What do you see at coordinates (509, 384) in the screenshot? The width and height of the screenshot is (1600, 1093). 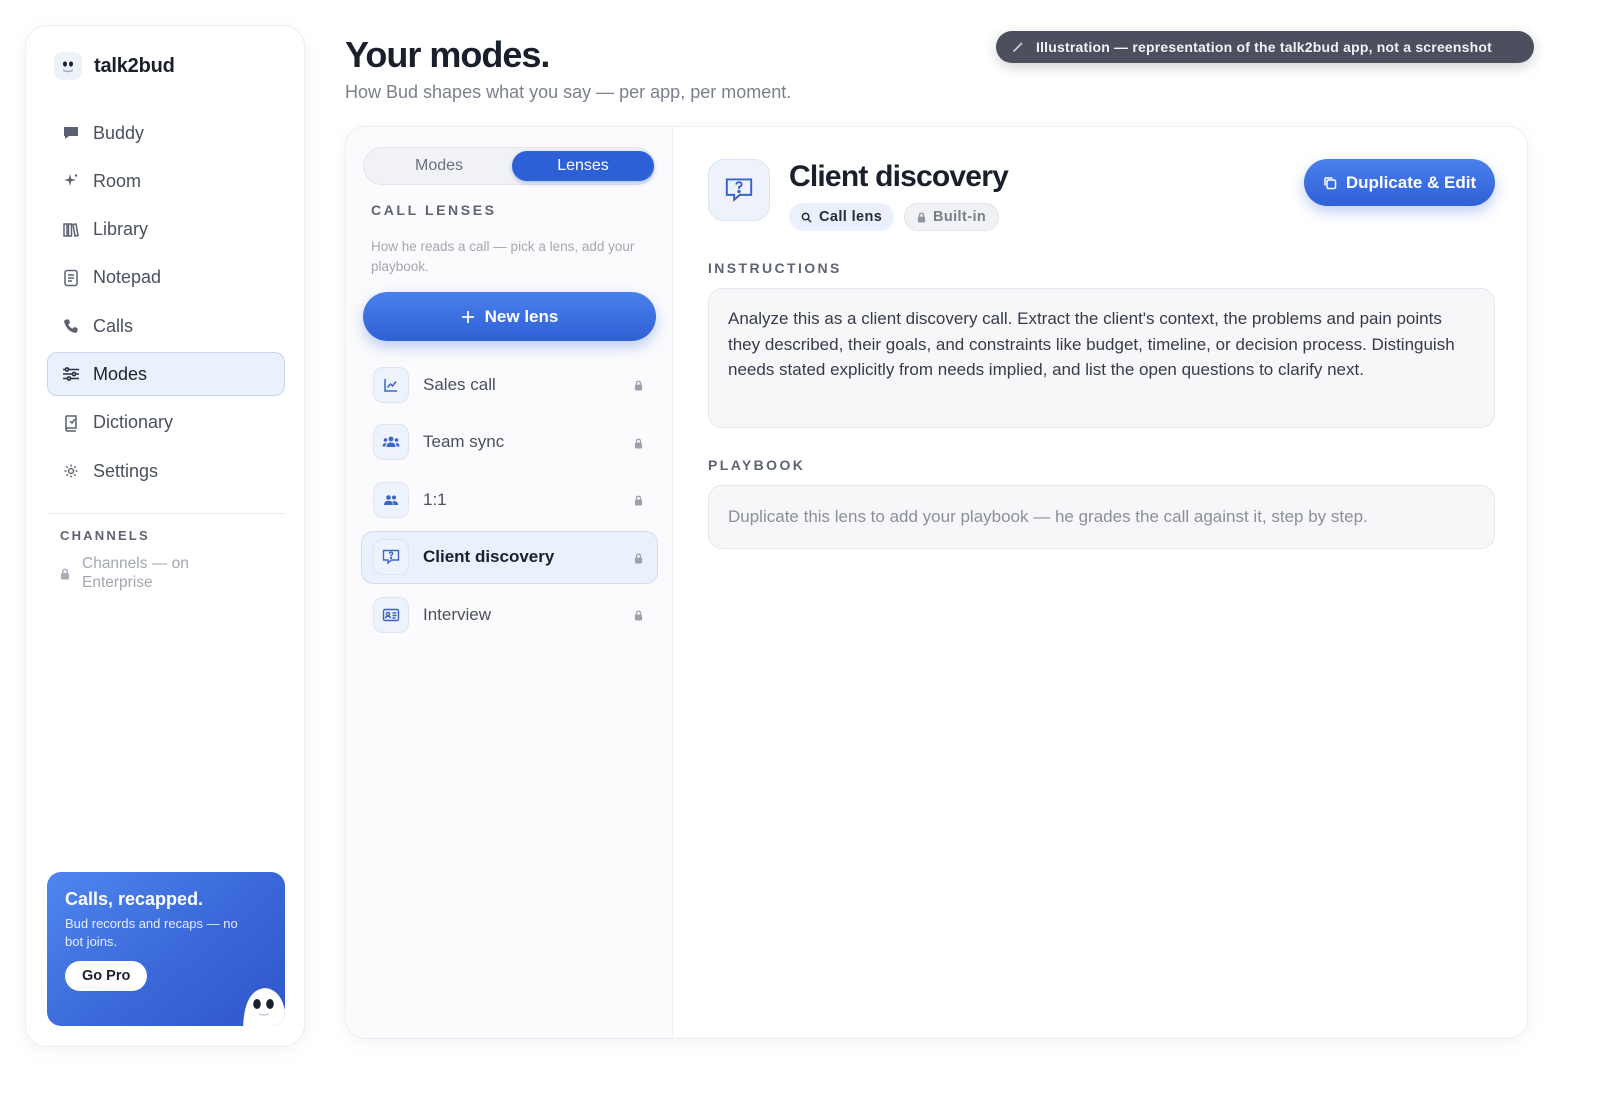 I see `lens-item-sales-call: Sales call` at bounding box center [509, 384].